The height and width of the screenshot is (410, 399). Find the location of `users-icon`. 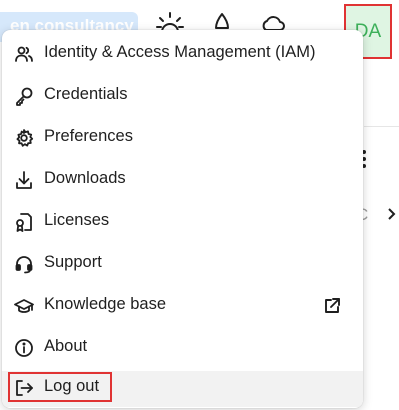

users-icon is located at coordinates (24, 54).